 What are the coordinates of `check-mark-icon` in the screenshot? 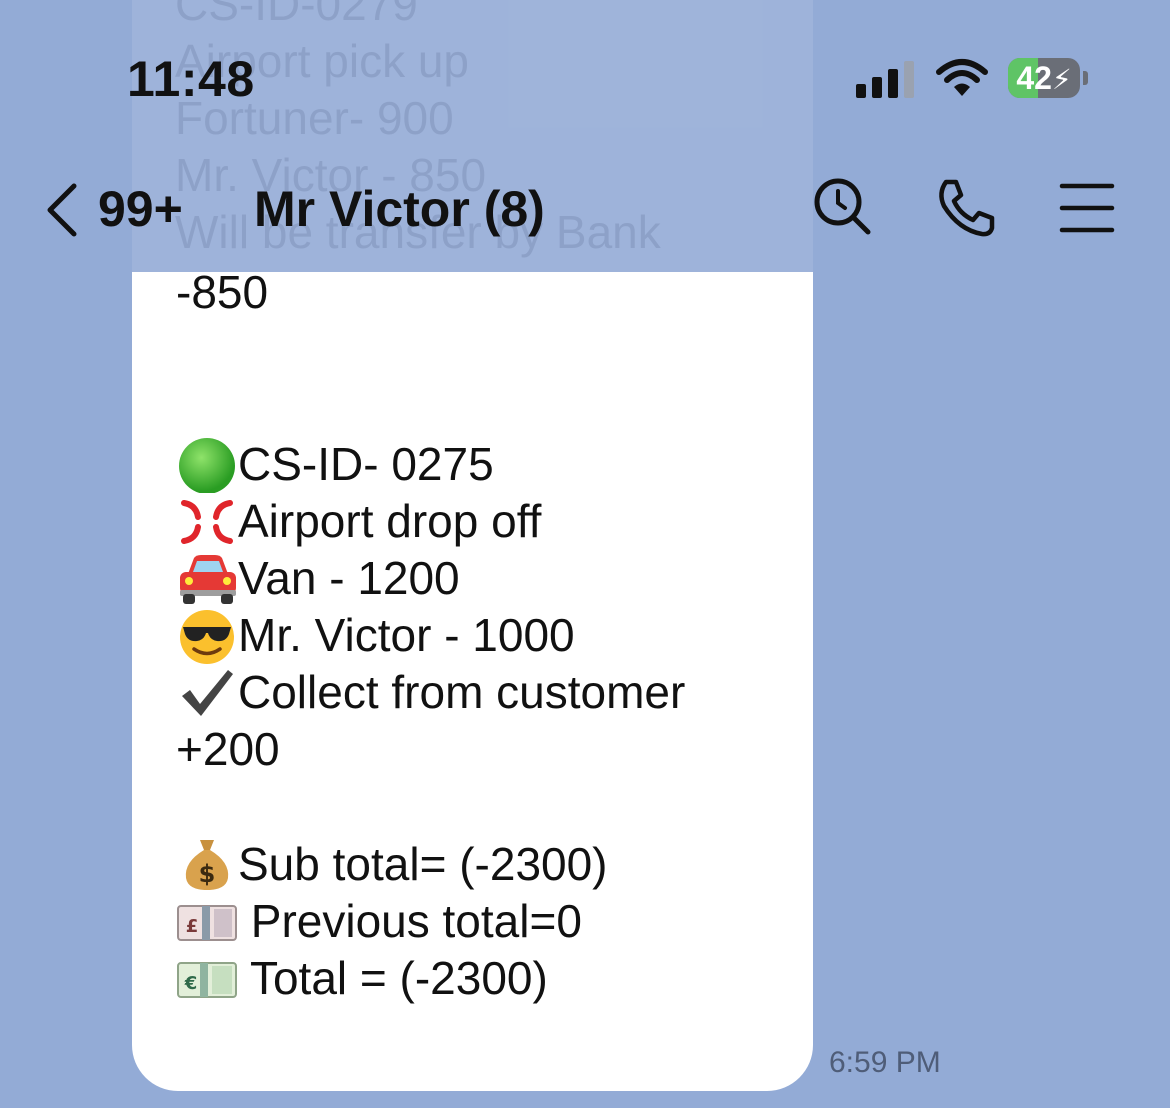 It's located at (207, 692).